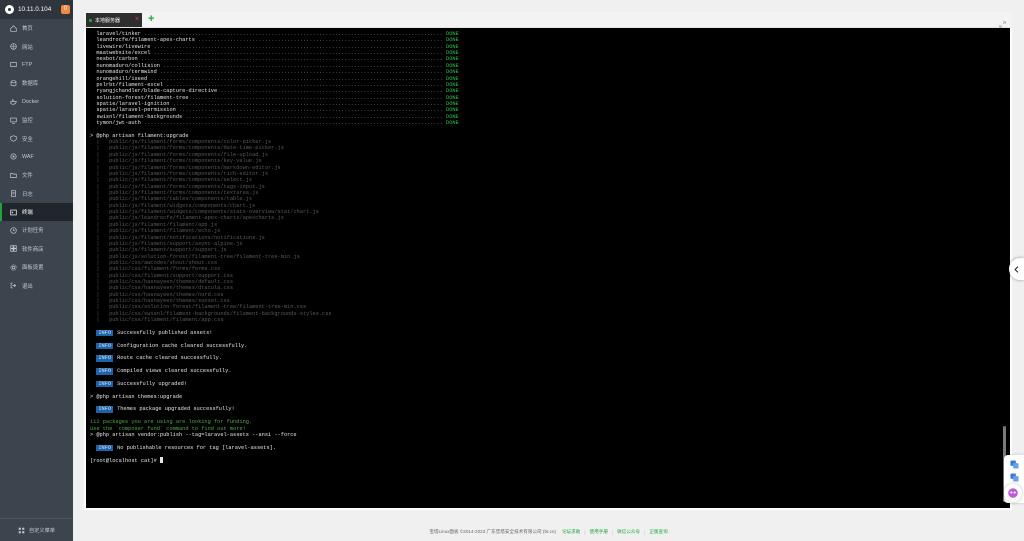  I want to click on footer-link-0: 论坛求助, so click(571, 532).